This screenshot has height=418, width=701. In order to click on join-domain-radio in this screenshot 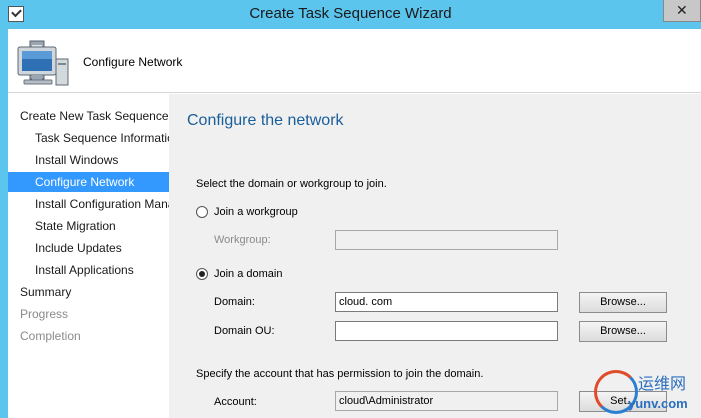, I will do `click(202, 274)`.